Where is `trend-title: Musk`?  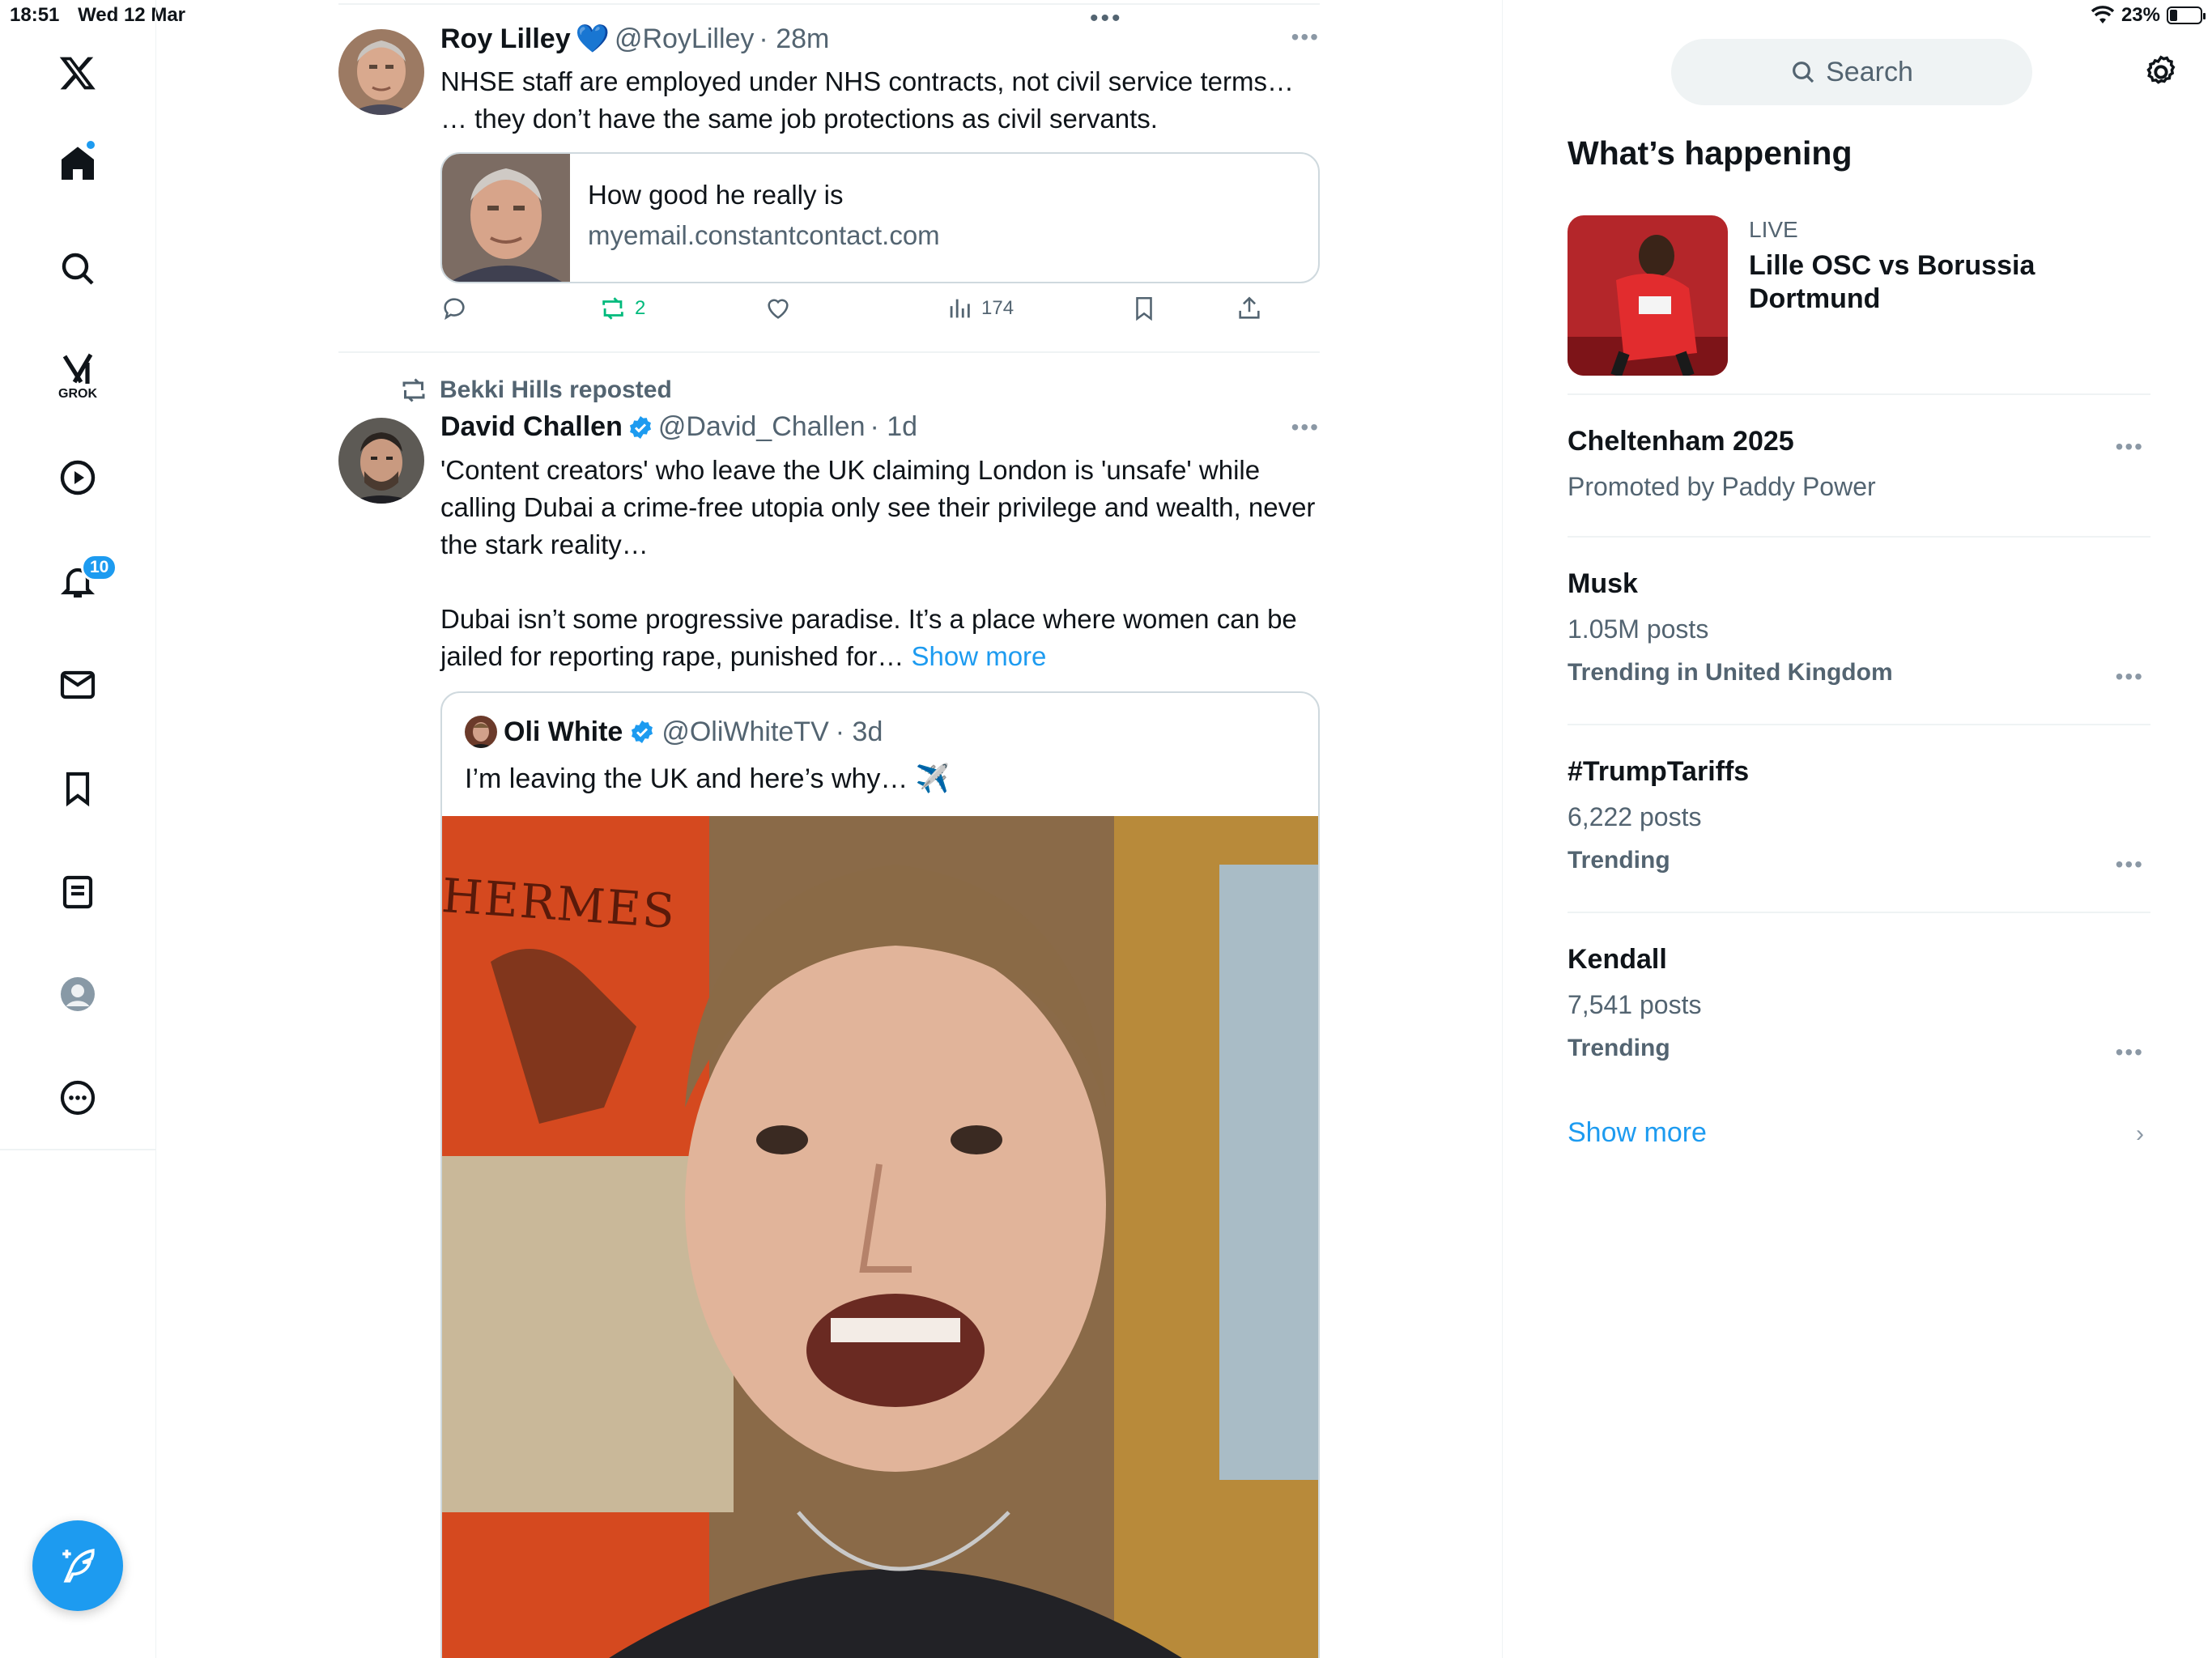
trend-title: Musk is located at coordinates (1603, 583).